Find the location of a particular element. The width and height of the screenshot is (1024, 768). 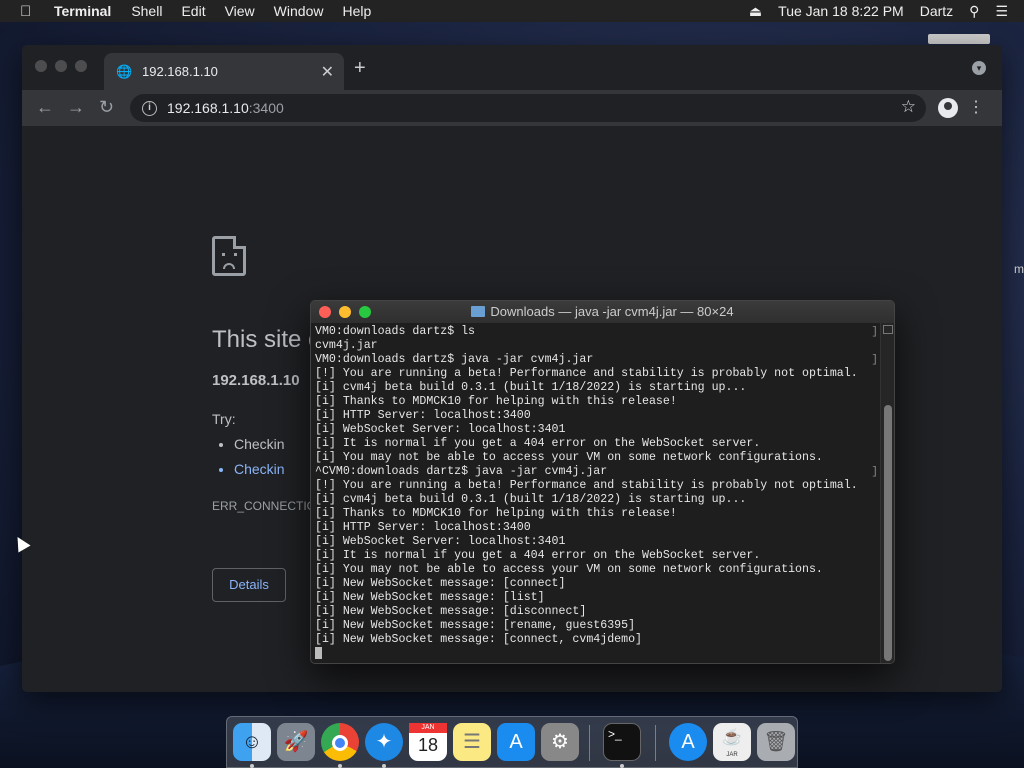

window-controls is located at coordinates (65, 66).